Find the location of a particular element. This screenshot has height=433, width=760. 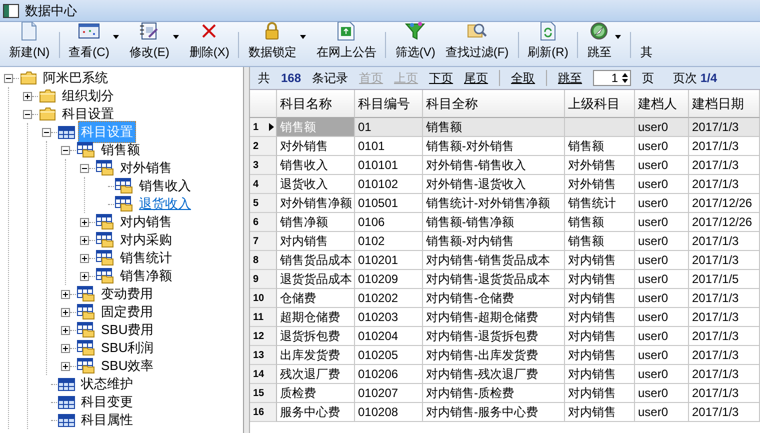

table-cell: 010203 is located at coordinates (389, 317).